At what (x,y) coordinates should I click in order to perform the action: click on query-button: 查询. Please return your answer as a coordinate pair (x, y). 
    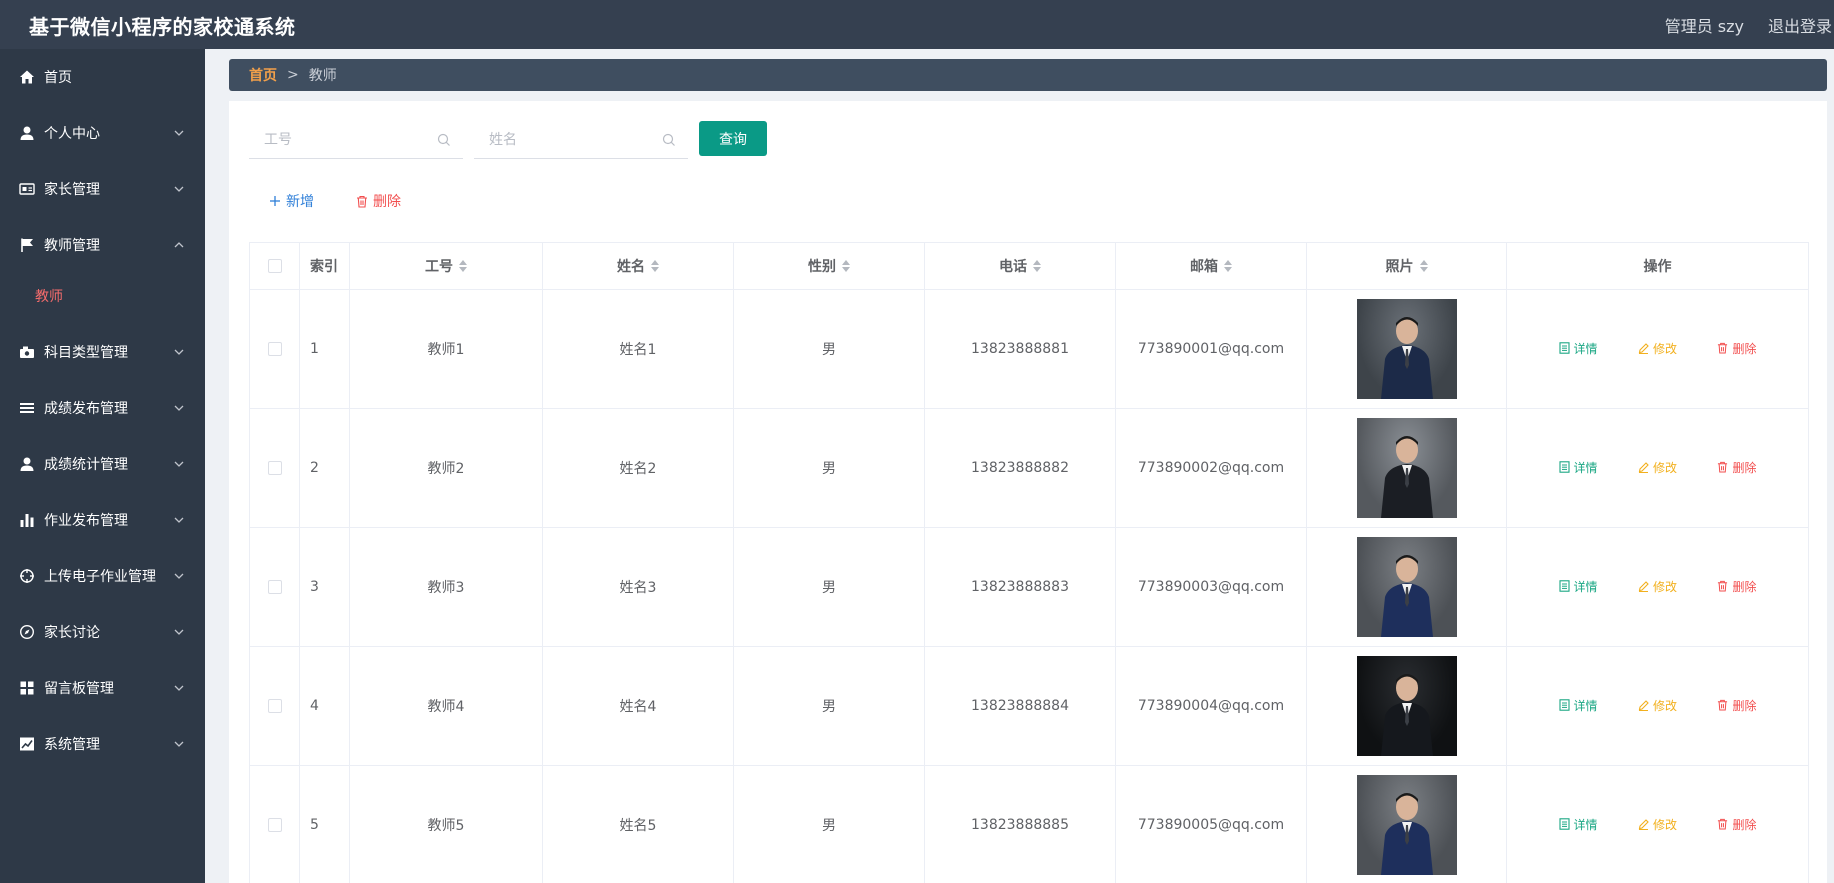
    Looking at the image, I should click on (733, 138).